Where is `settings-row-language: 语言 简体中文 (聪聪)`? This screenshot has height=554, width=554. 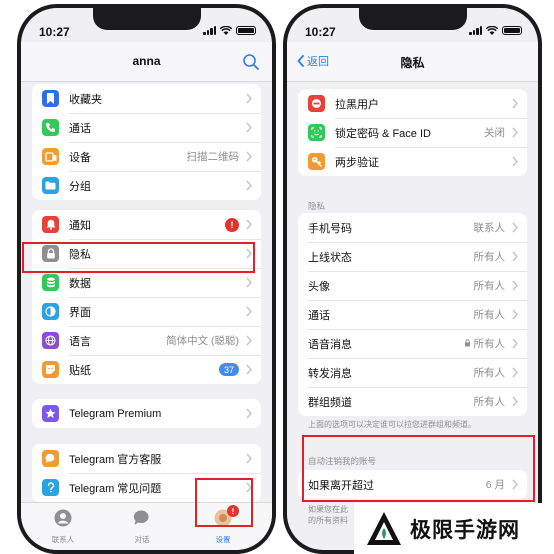 settings-row-language: 语言 简体中文 (聪聪) is located at coordinates (146, 340).